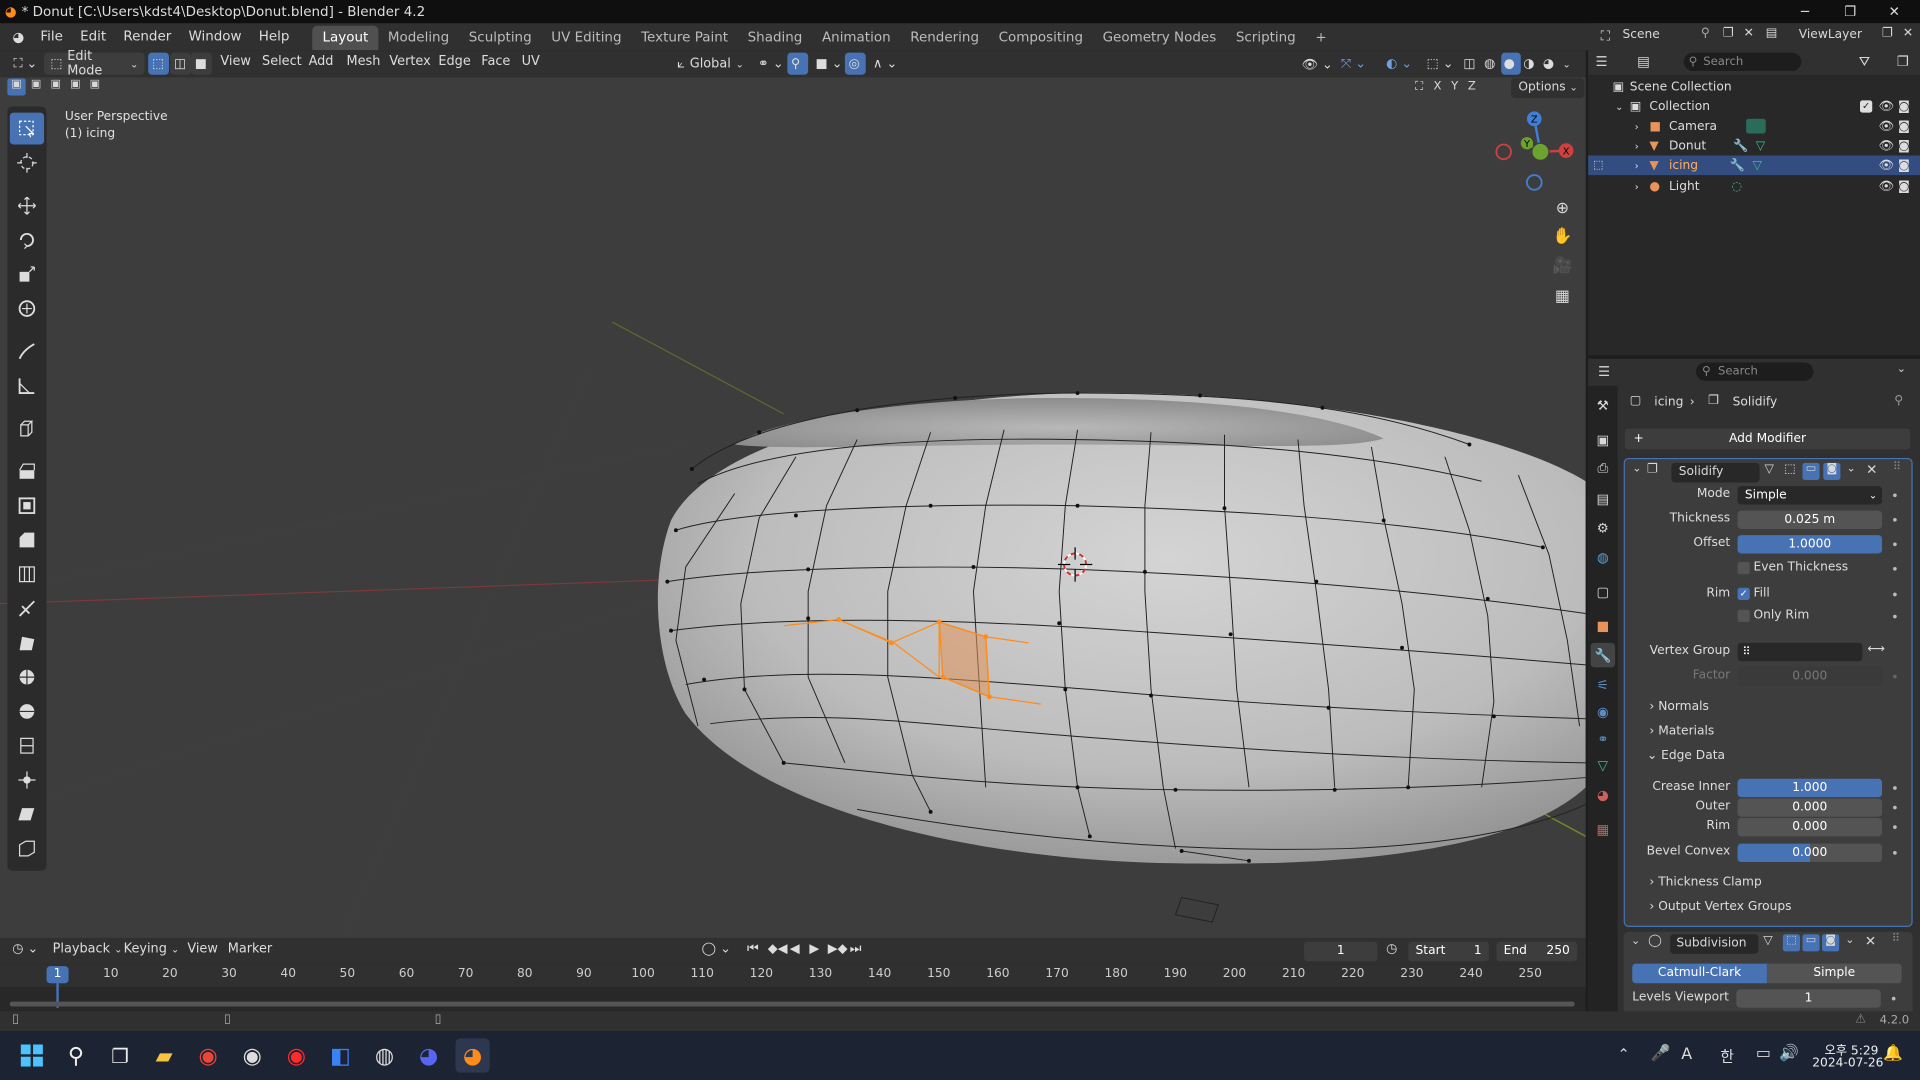 This screenshot has width=1920, height=1080. I want to click on annotate-tool-icon, so click(27, 352).